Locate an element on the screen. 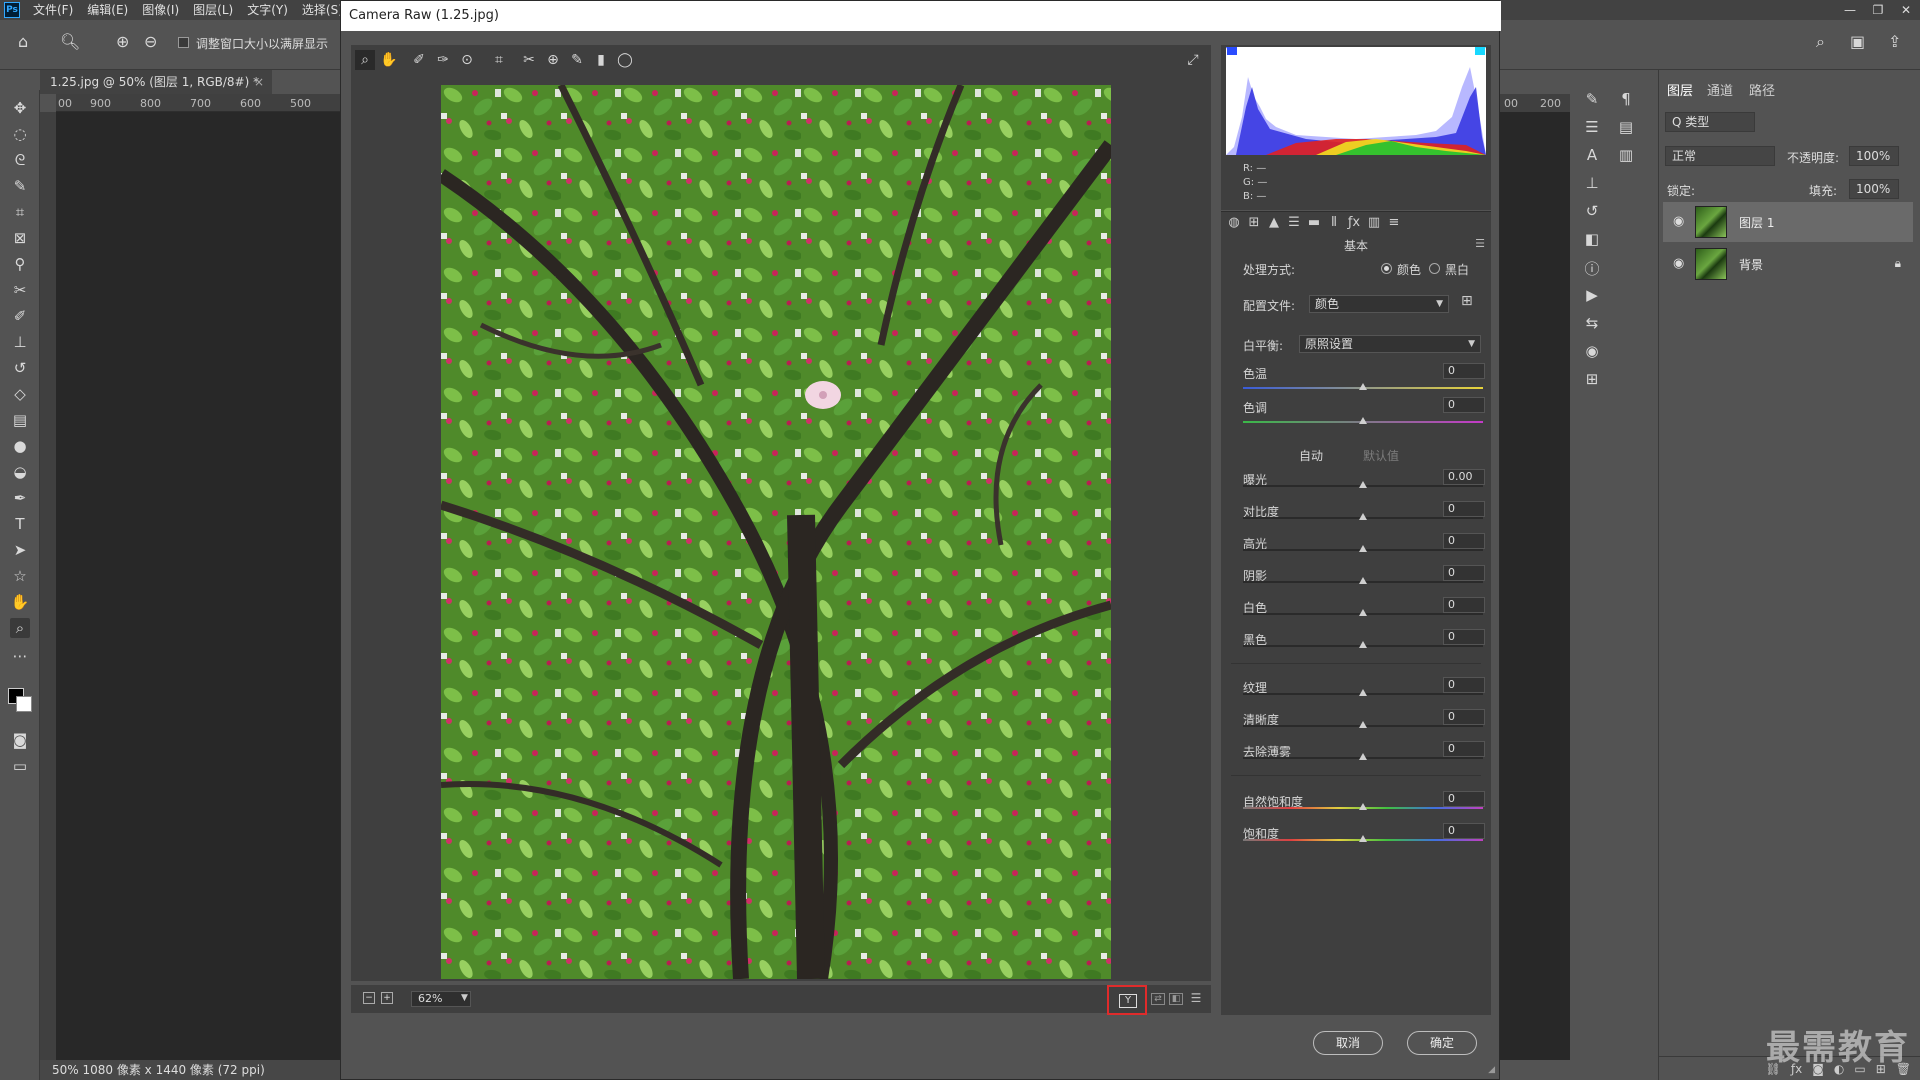  tab-channels: 通道 is located at coordinates (1720, 89).